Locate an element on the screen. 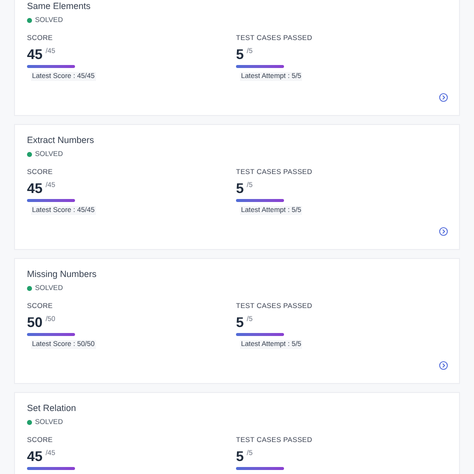 This screenshot has width=474, height=474. problem-title: Missing Numbers is located at coordinates (62, 274).